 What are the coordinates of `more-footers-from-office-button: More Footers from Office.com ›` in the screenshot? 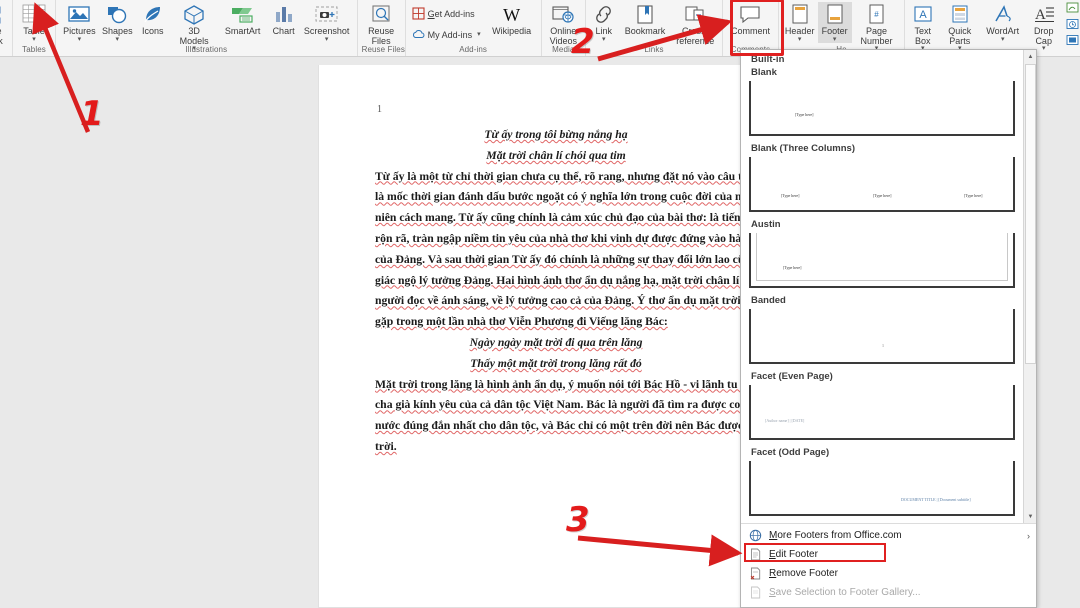 It's located at (888, 535).